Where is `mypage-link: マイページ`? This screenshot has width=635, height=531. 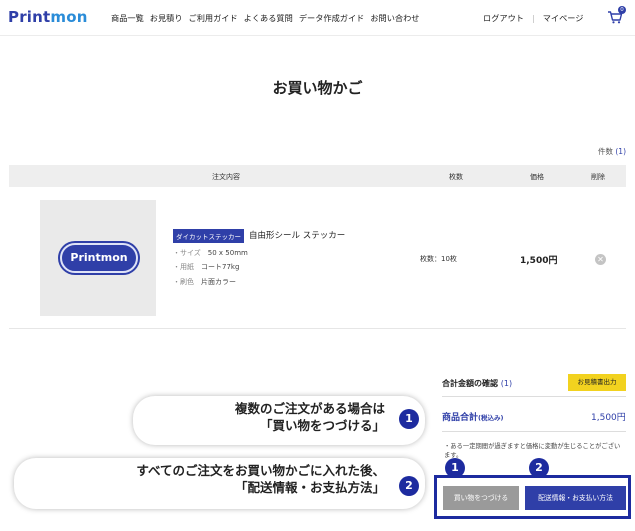
mypage-link: マイページ is located at coordinates (563, 18).